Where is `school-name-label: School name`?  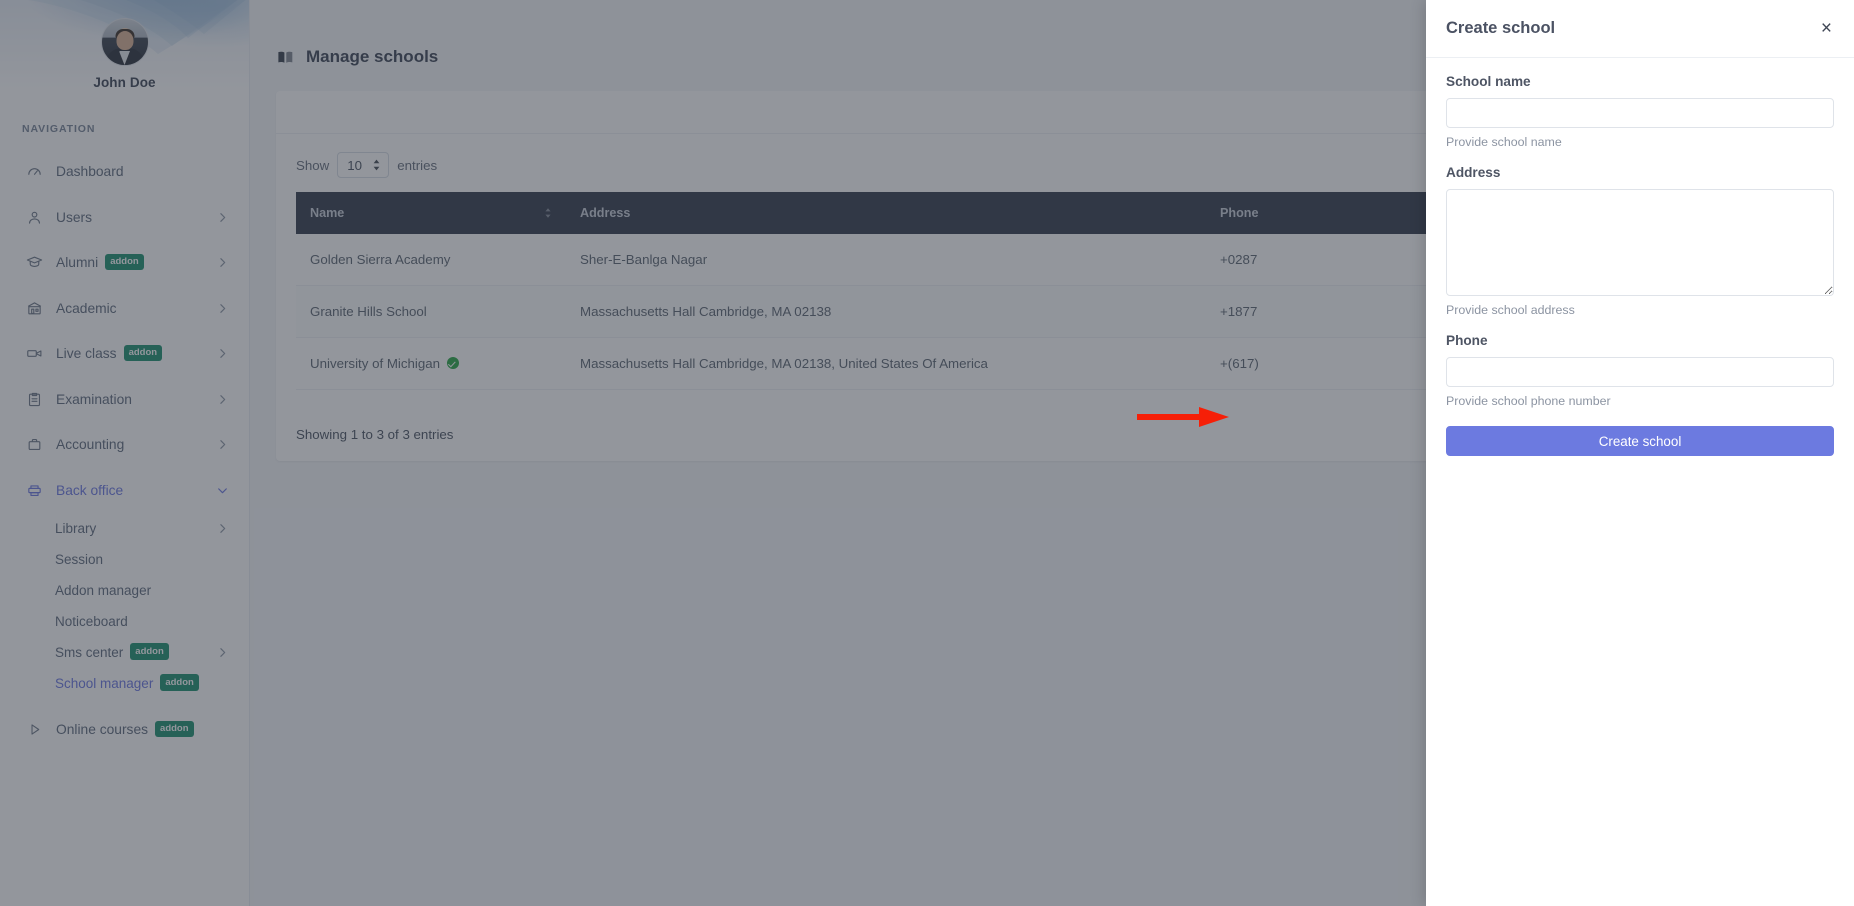 school-name-label: School name is located at coordinates (1488, 81).